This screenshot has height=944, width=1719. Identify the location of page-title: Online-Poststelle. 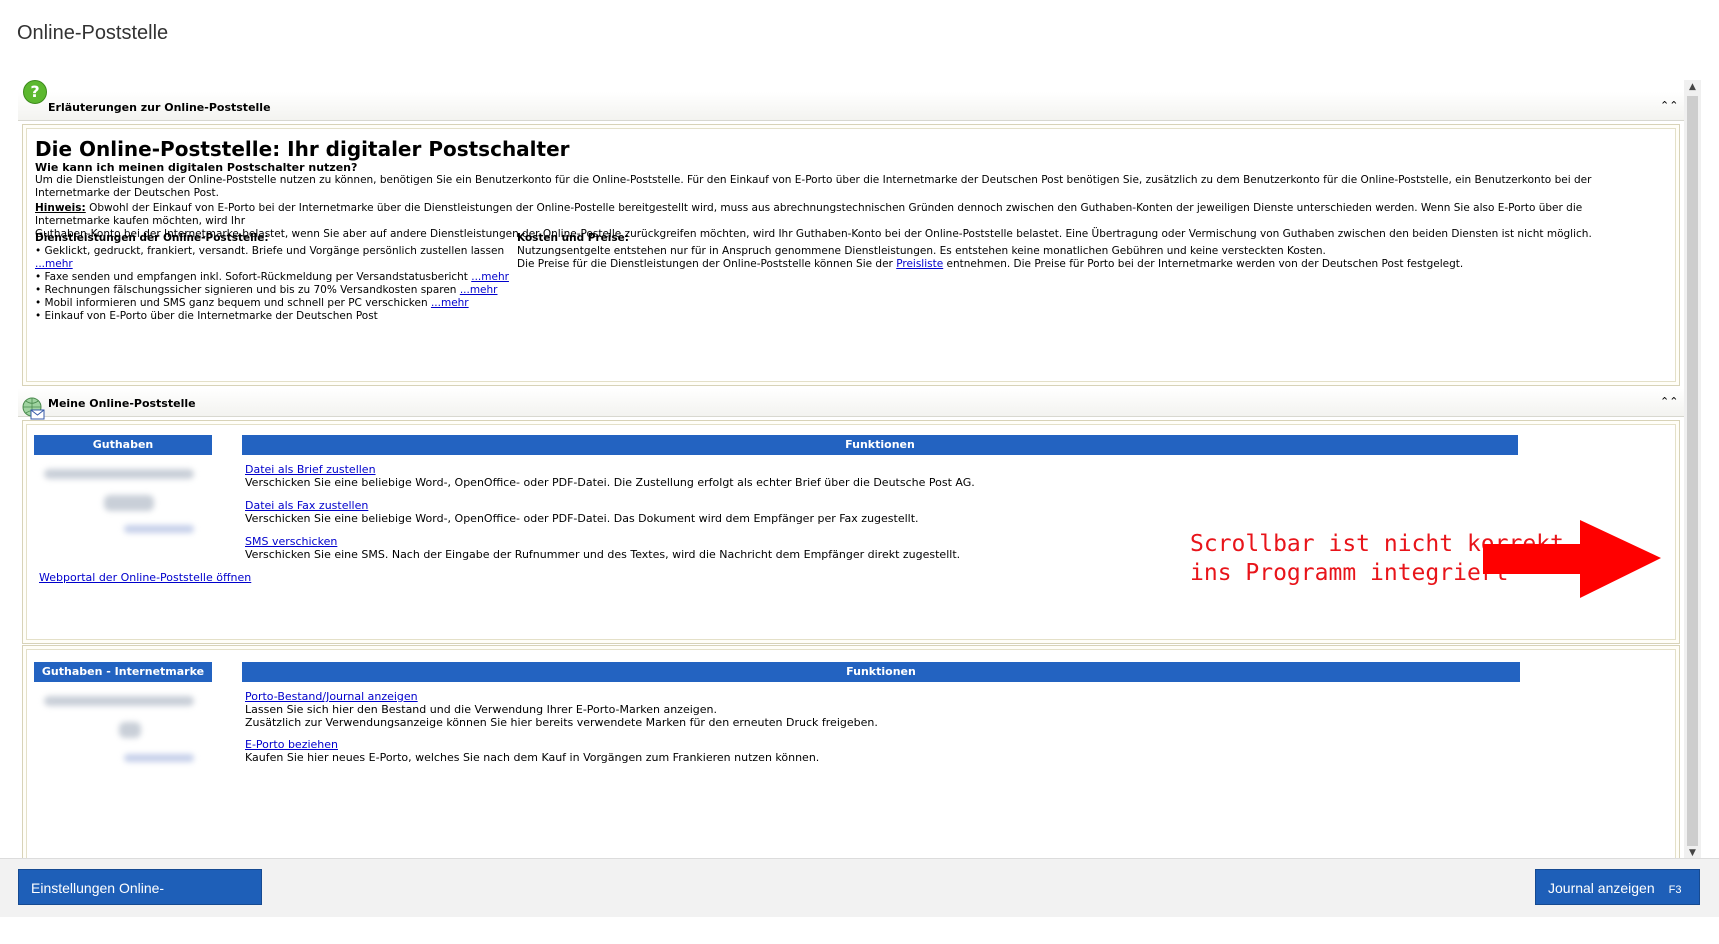
(93, 33).